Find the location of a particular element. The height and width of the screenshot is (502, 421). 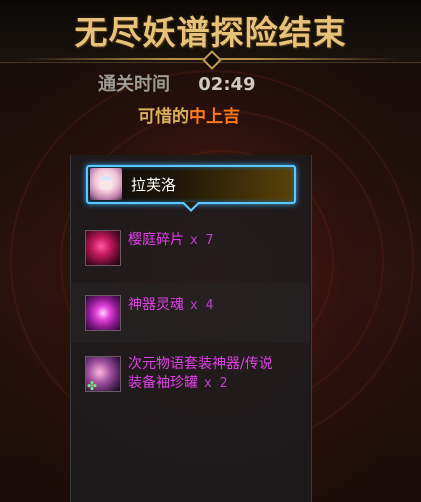

character-portrait-icon is located at coordinates (106, 184).